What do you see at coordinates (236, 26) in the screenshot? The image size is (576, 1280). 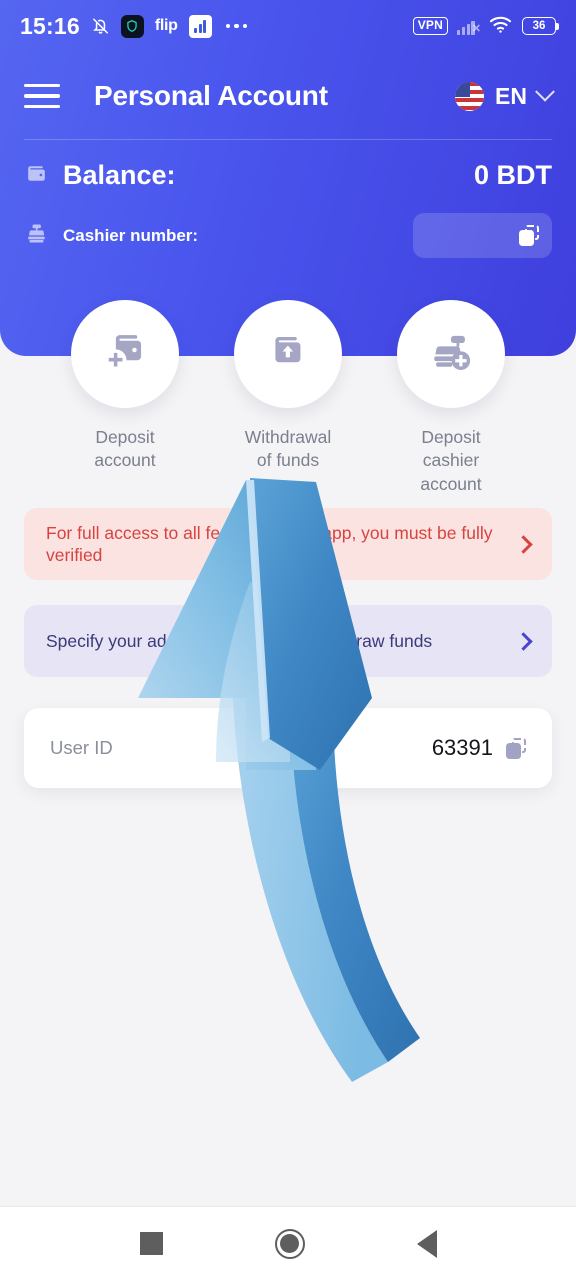 I see `more-dots-icon` at bounding box center [236, 26].